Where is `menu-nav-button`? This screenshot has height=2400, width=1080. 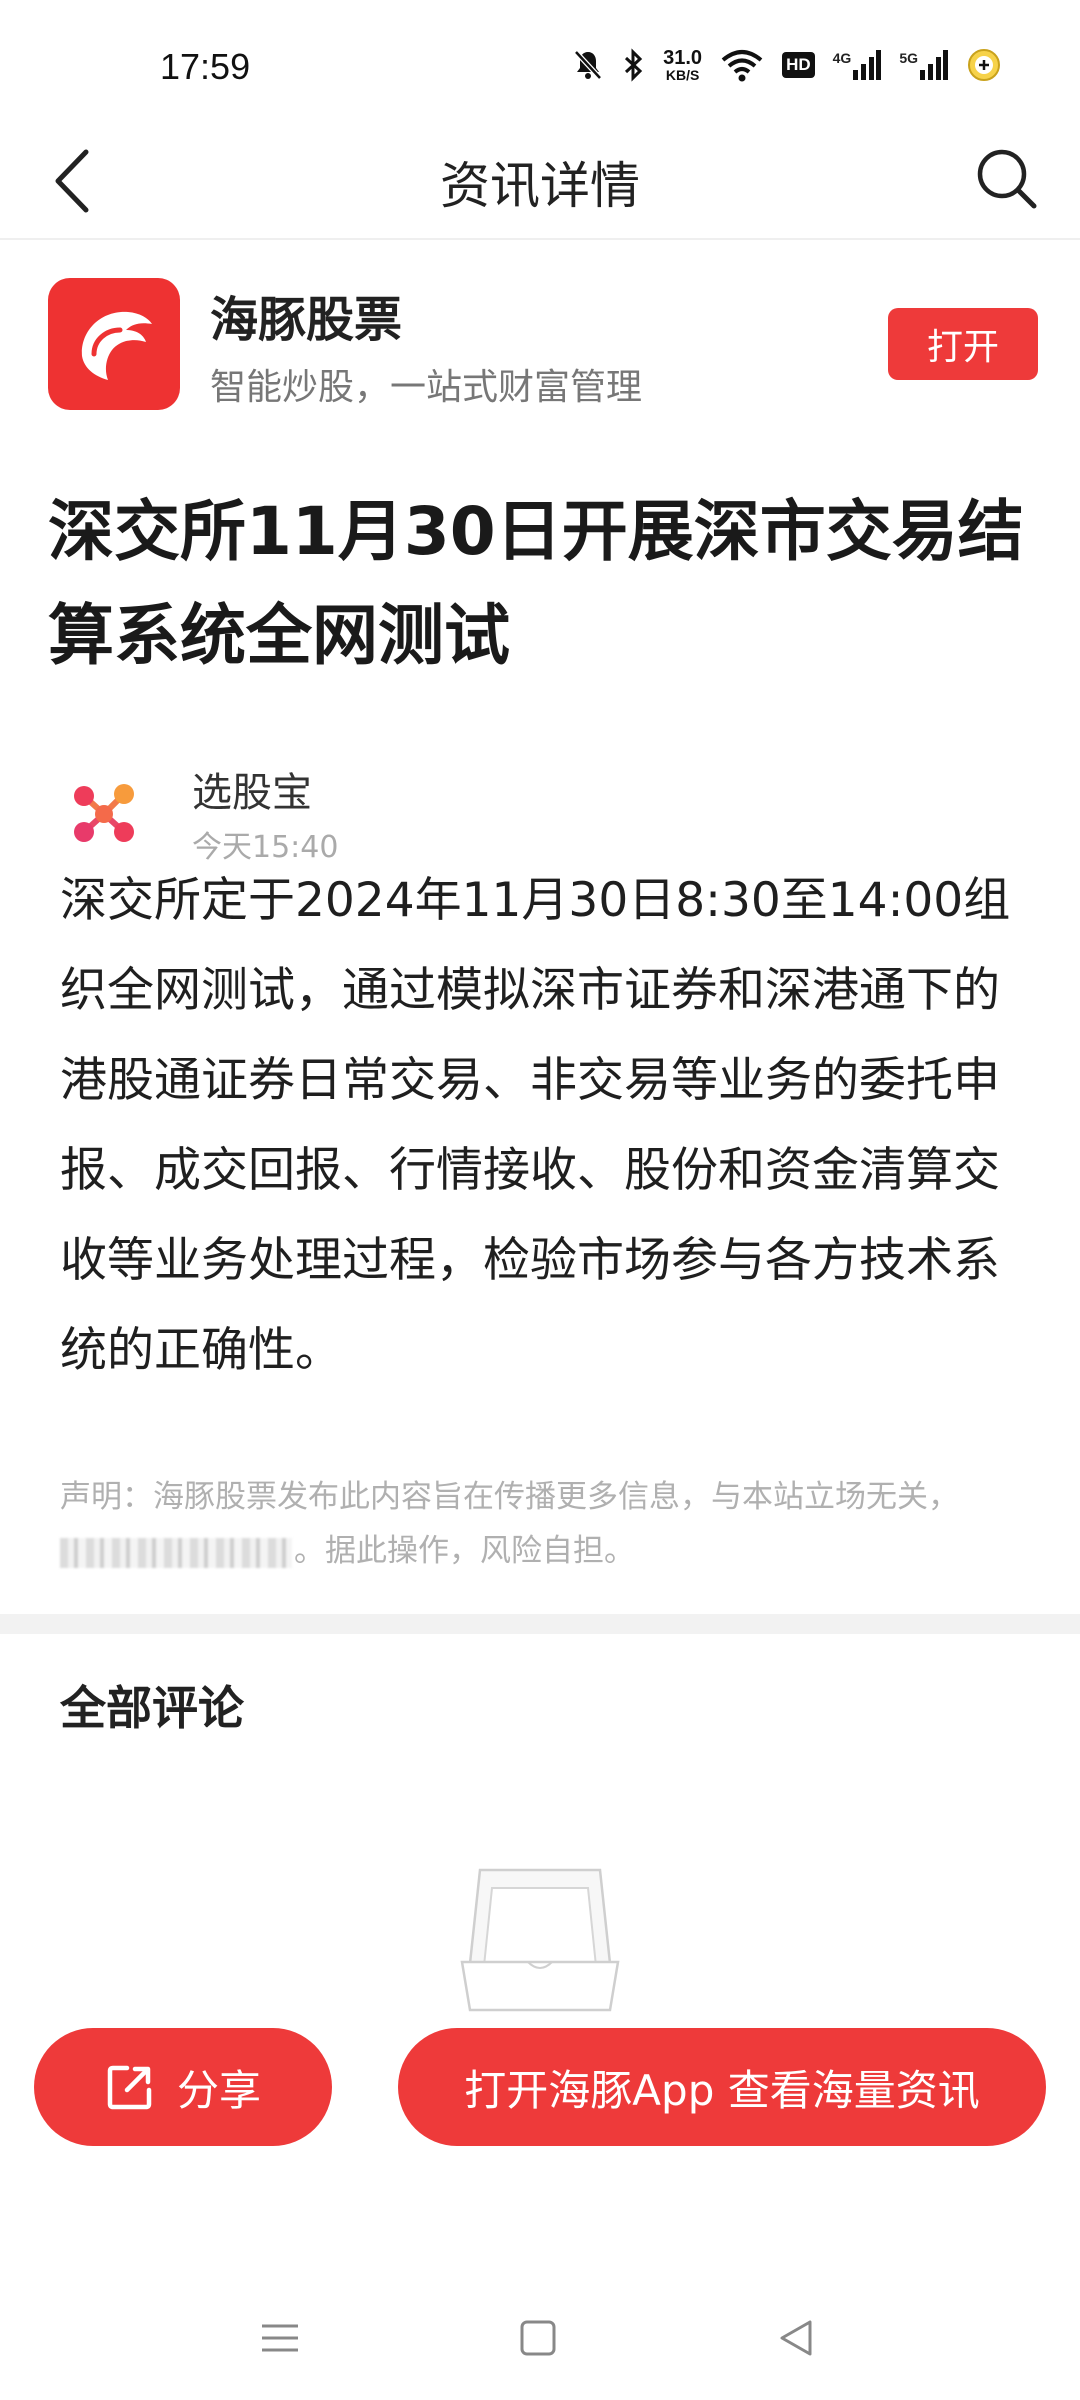
menu-nav-button is located at coordinates (280, 2338).